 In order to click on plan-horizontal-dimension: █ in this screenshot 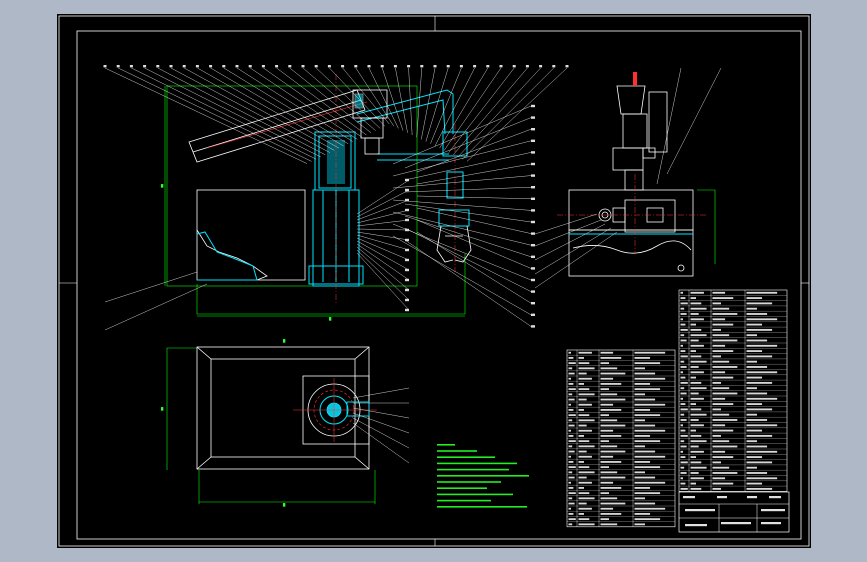, I will do `click(284, 505)`.